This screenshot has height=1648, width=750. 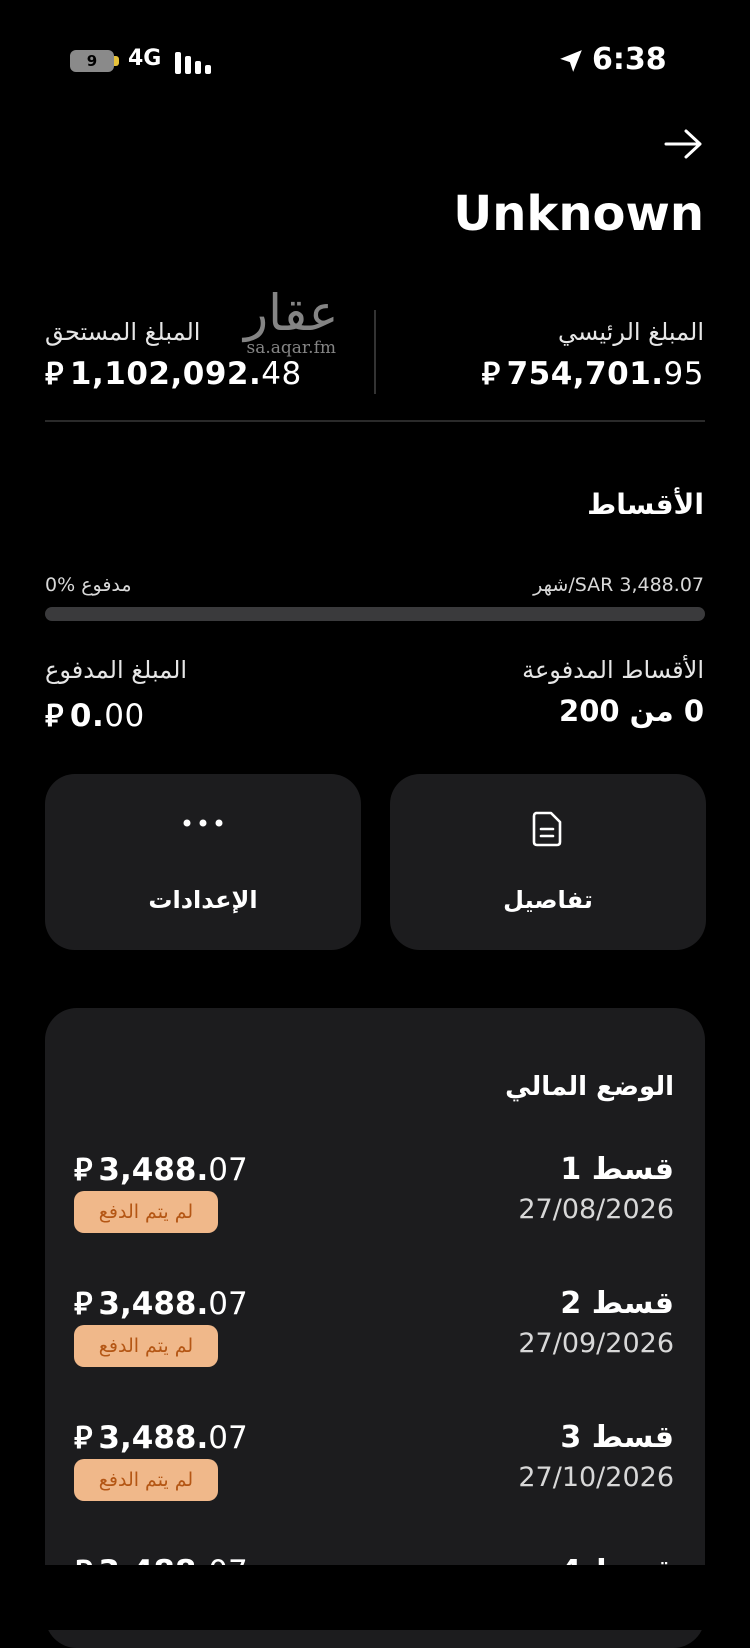 What do you see at coordinates (617, 1169) in the screenshot?
I see `installment-name: قسط 1` at bounding box center [617, 1169].